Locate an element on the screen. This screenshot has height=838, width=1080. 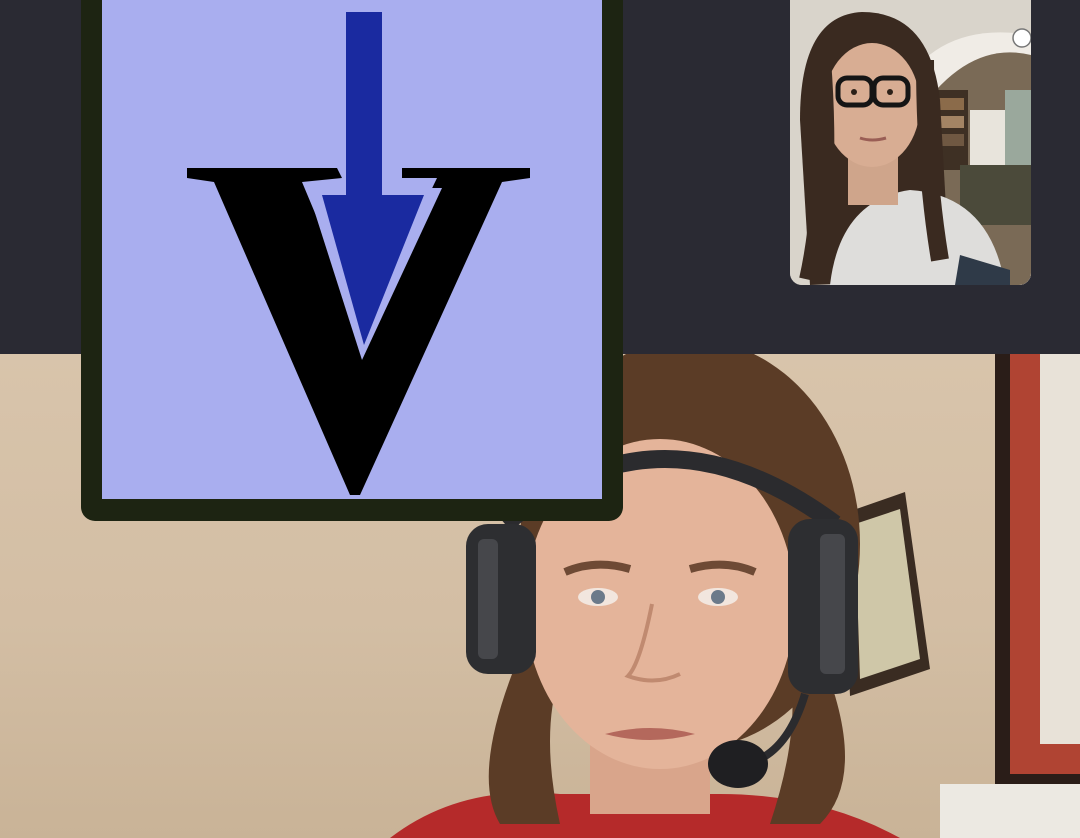
self-view-frame is located at coordinates (910, 142).